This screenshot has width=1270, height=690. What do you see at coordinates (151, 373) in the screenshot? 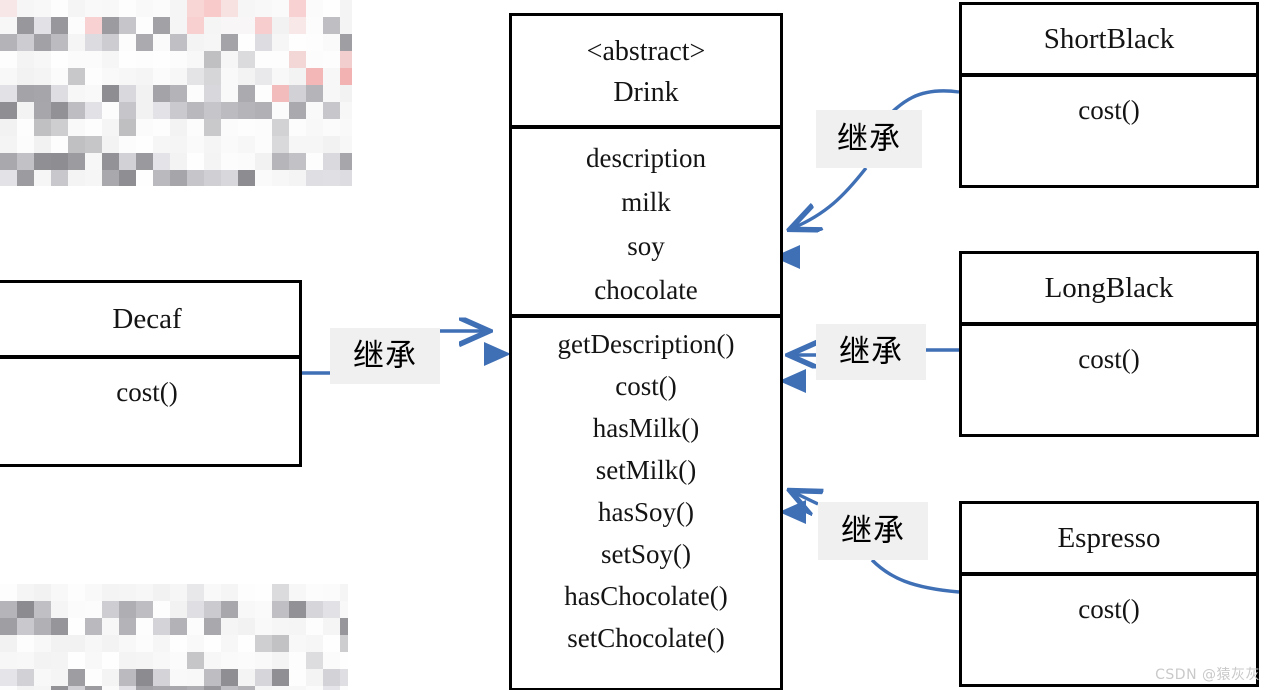
I see `class-box-decaf: Decaf cost()` at bounding box center [151, 373].